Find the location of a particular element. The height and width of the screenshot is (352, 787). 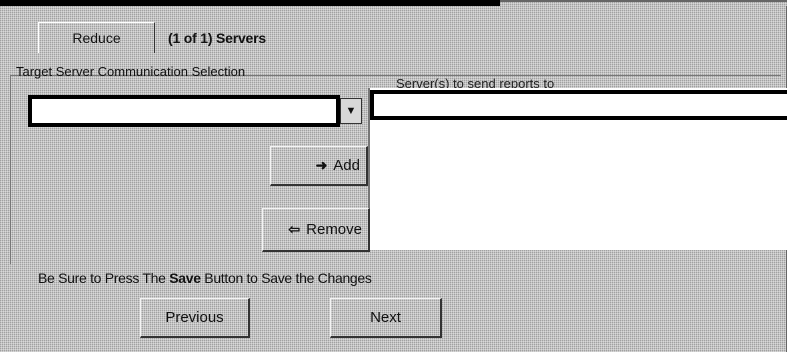

notice-suffix: Button to Save the Changes is located at coordinates (286, 278).